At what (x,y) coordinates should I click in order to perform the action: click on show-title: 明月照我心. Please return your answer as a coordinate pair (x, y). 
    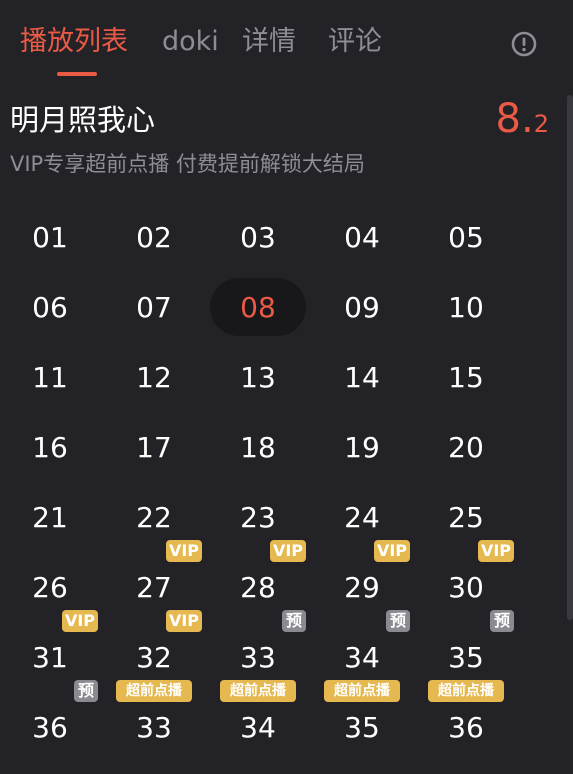
    Looking at the image, I should click on (83, 120).